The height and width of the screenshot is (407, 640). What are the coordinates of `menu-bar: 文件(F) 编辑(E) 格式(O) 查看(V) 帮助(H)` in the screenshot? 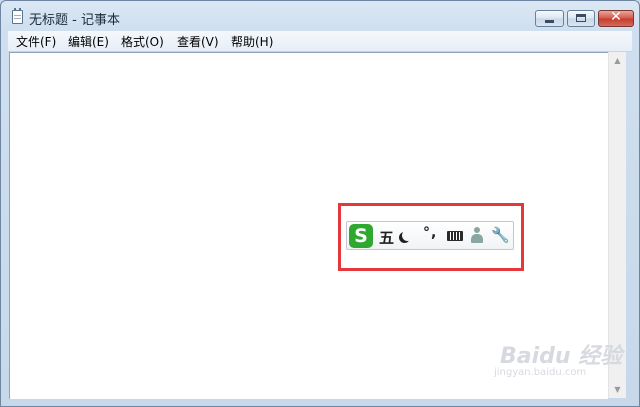 It's located at (320, 41).